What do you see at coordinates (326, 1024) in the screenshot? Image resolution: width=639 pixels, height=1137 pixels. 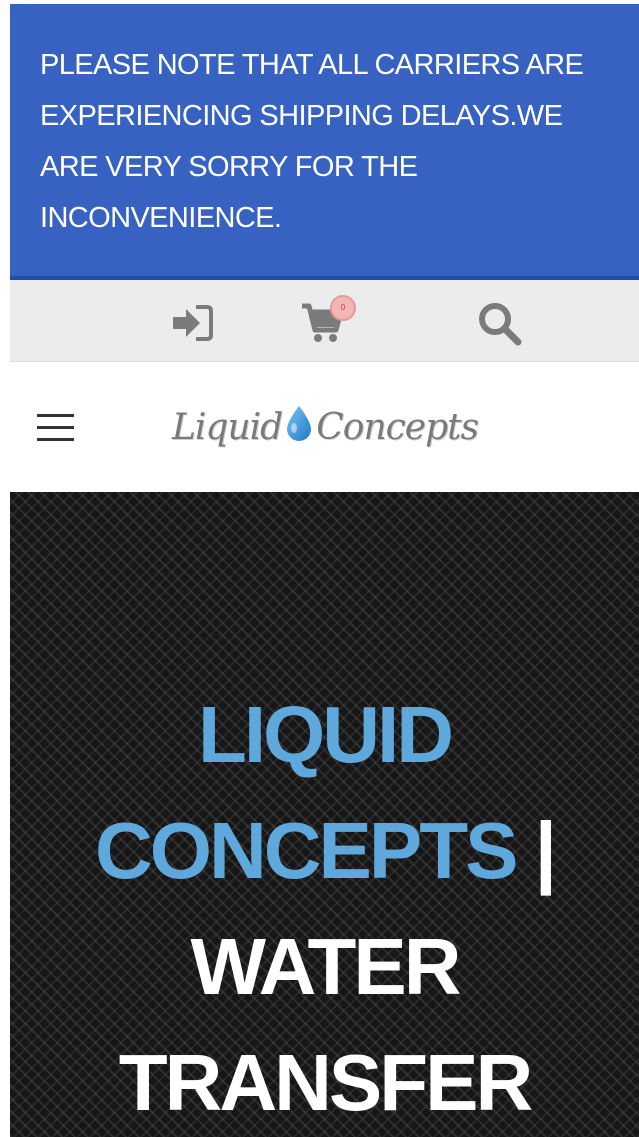 I see `hero-title-subtitle: WATER TRANSFER` at bounding box center [326, 1024].